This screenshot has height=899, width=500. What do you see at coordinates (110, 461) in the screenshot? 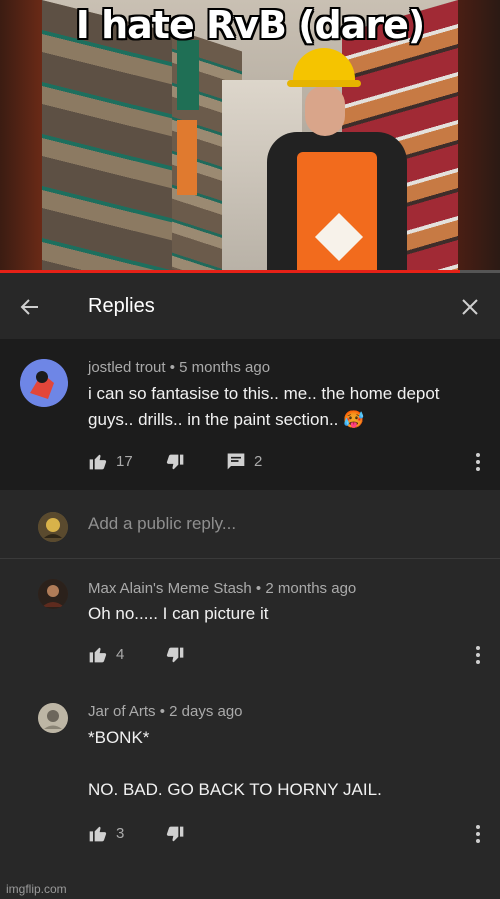
I see `like-button: 17` at bounding box center [110, 461].